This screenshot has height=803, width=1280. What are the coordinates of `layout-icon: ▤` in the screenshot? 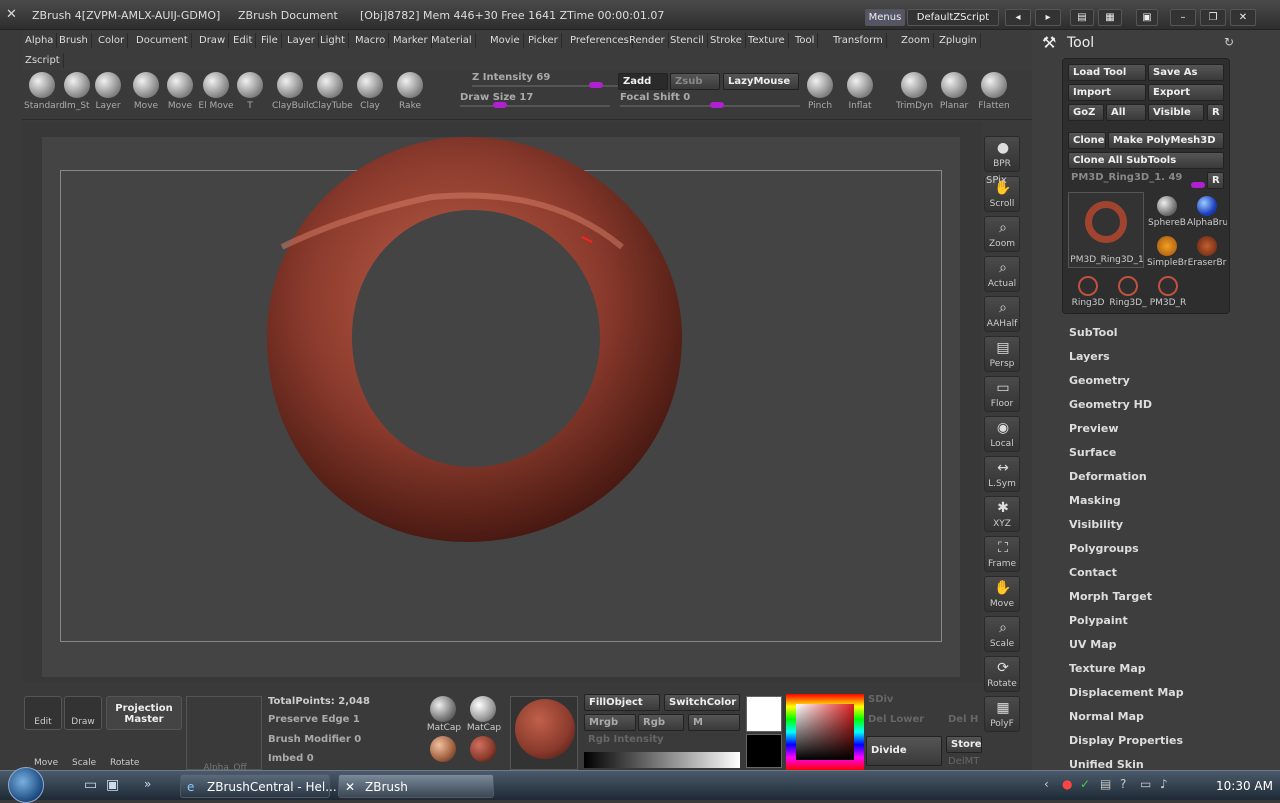 It's located at (1082, 17).